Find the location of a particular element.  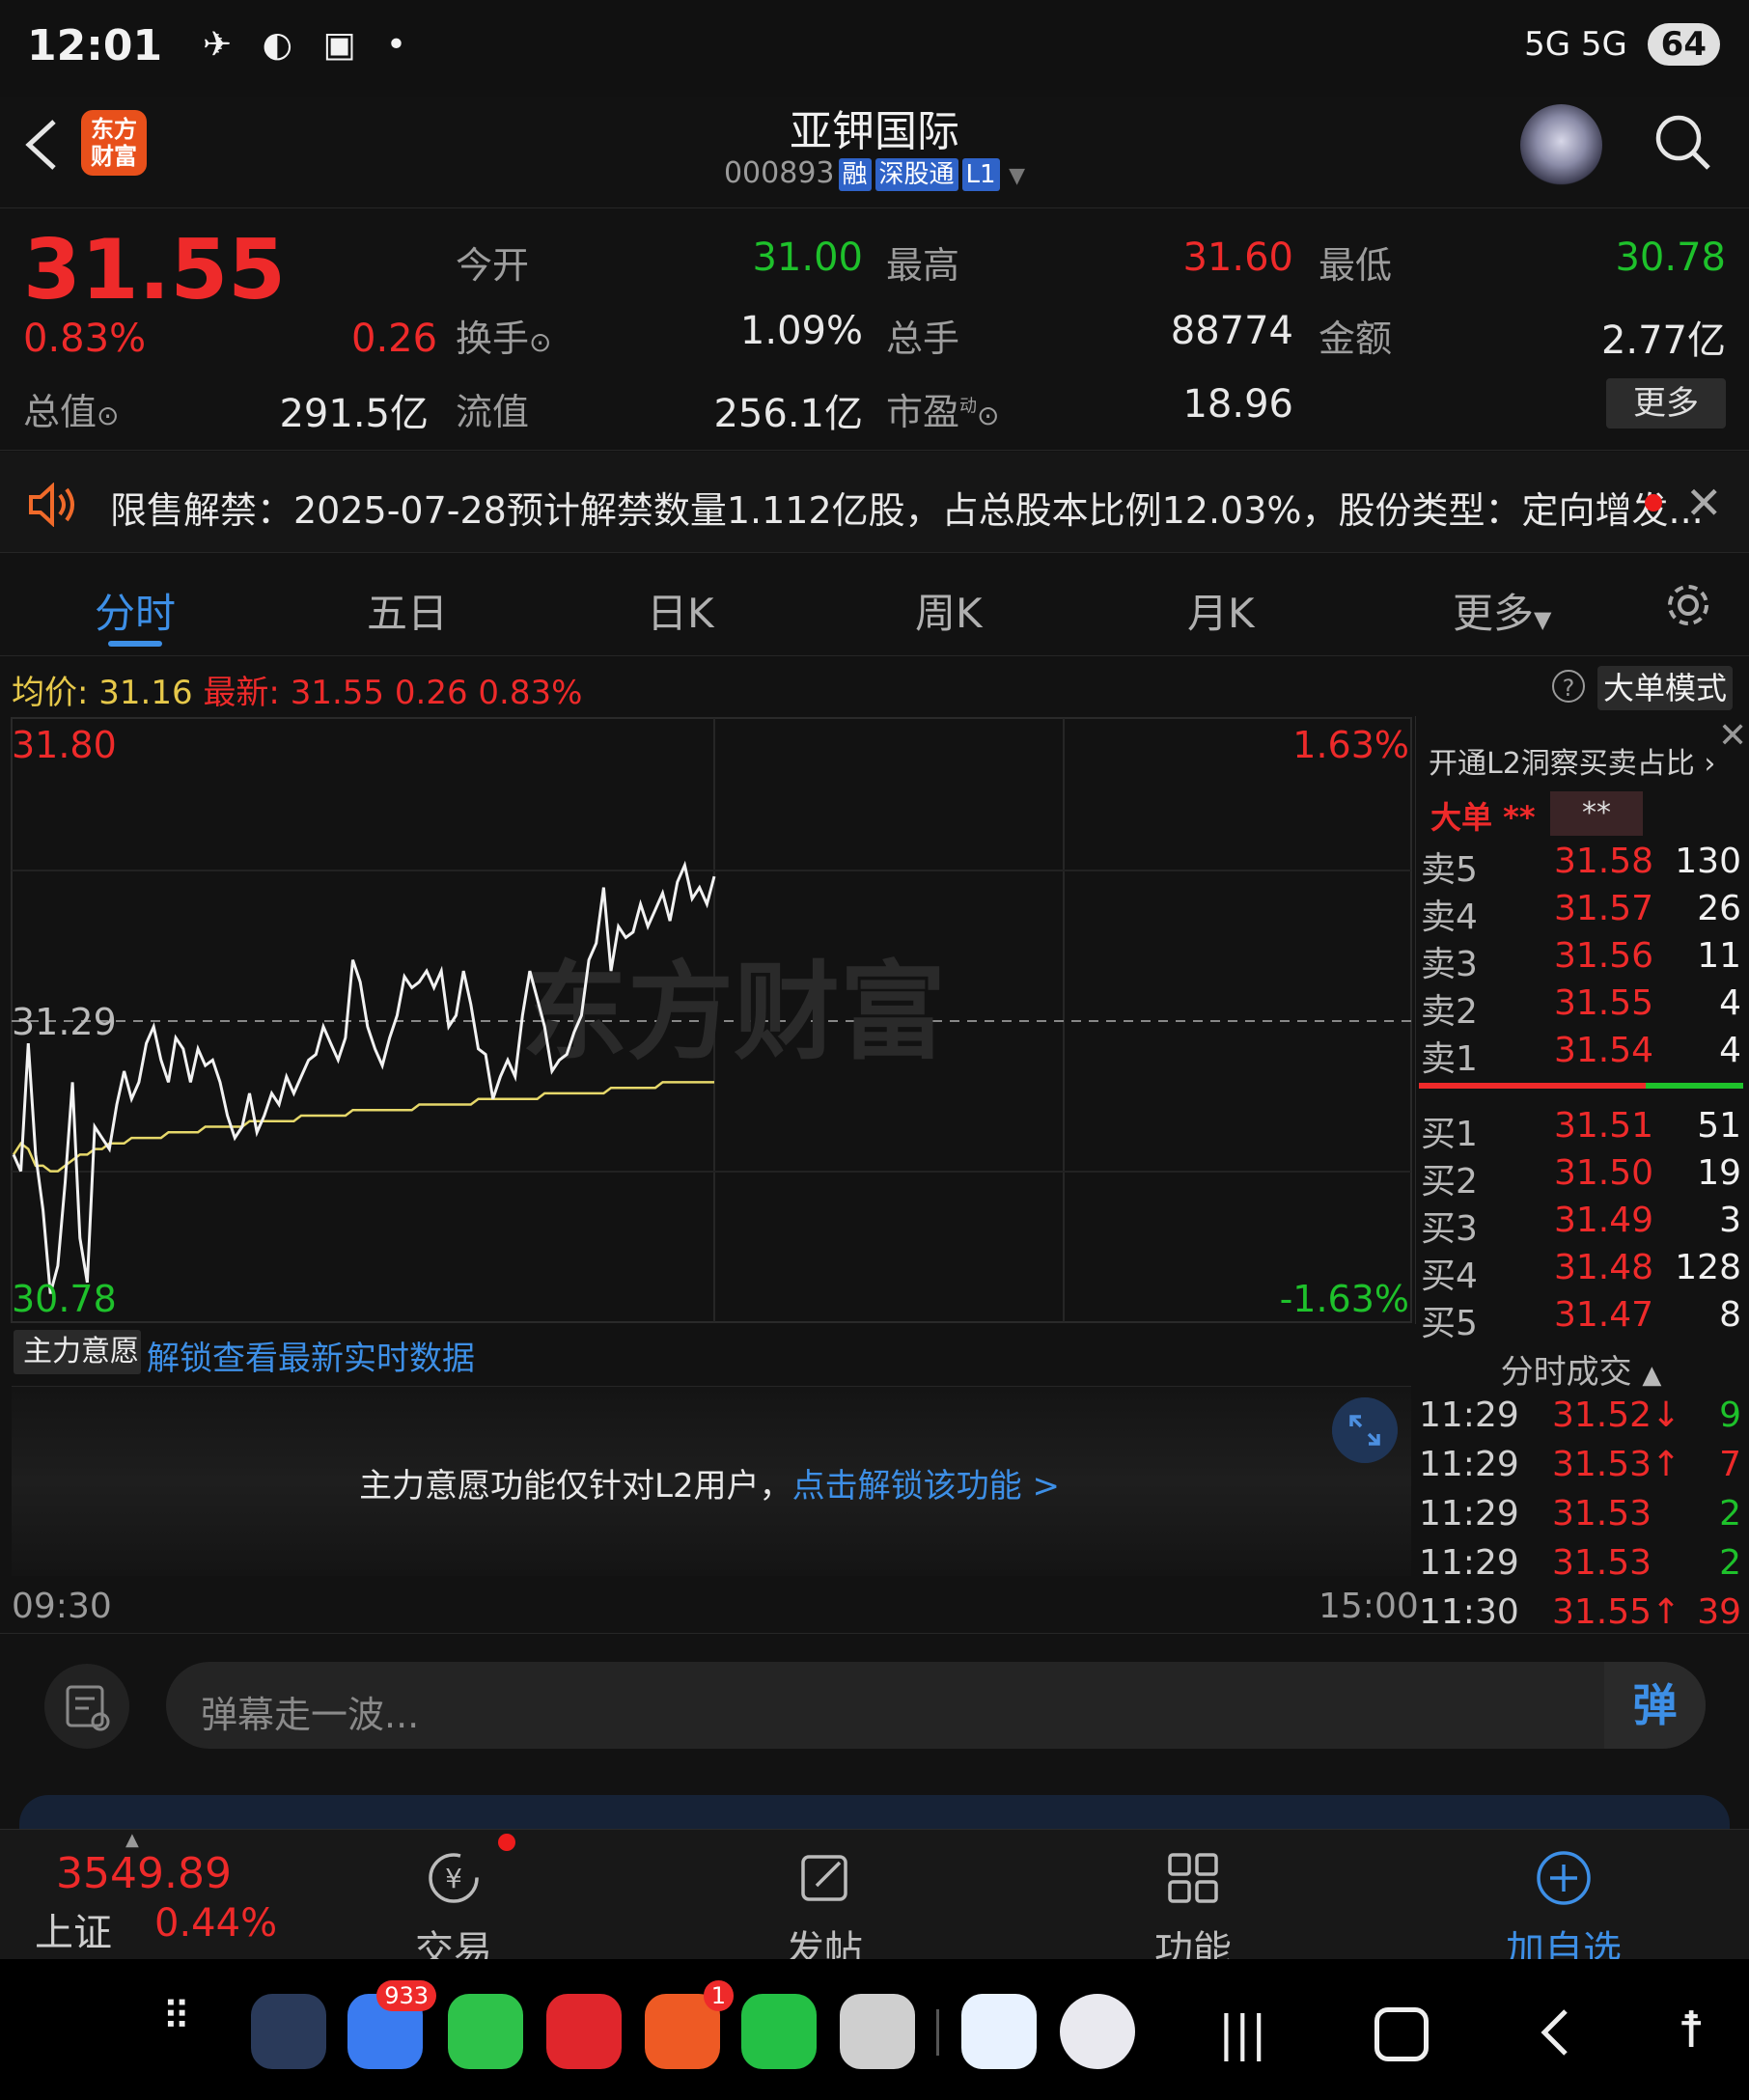

trades-toggle: 分时成交 ▲ is located at coordinates (1581, 1369).